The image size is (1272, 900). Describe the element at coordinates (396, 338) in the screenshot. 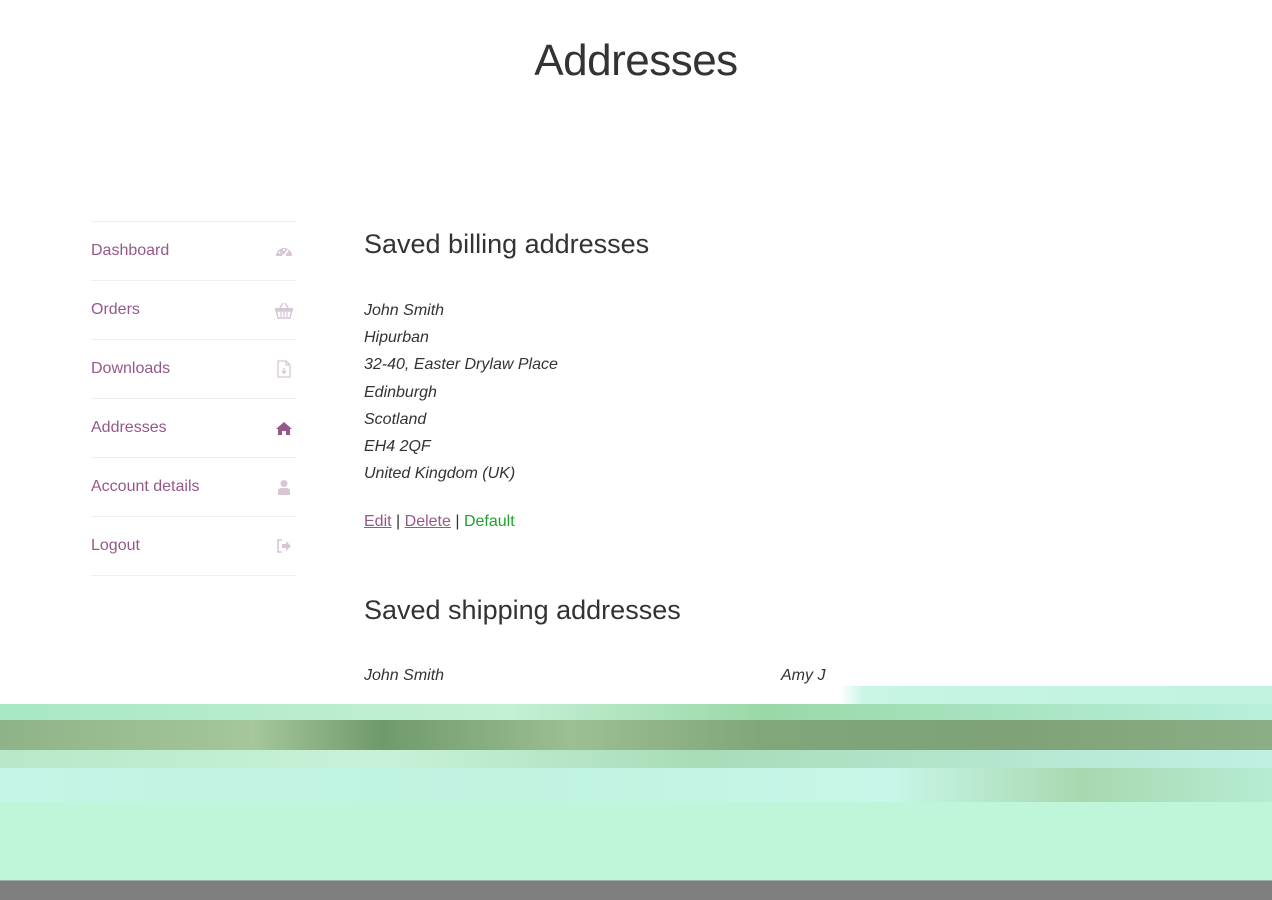

I see `address-line: Hipurban` at that location.